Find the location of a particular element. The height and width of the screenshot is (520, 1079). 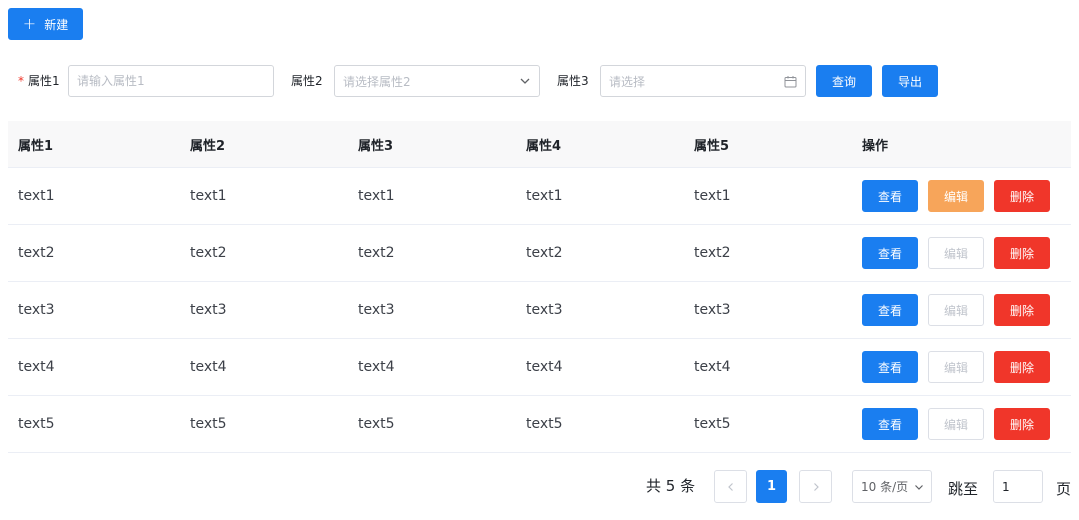

table-cell-attr5: text1 is located at coordinates (712, 196).